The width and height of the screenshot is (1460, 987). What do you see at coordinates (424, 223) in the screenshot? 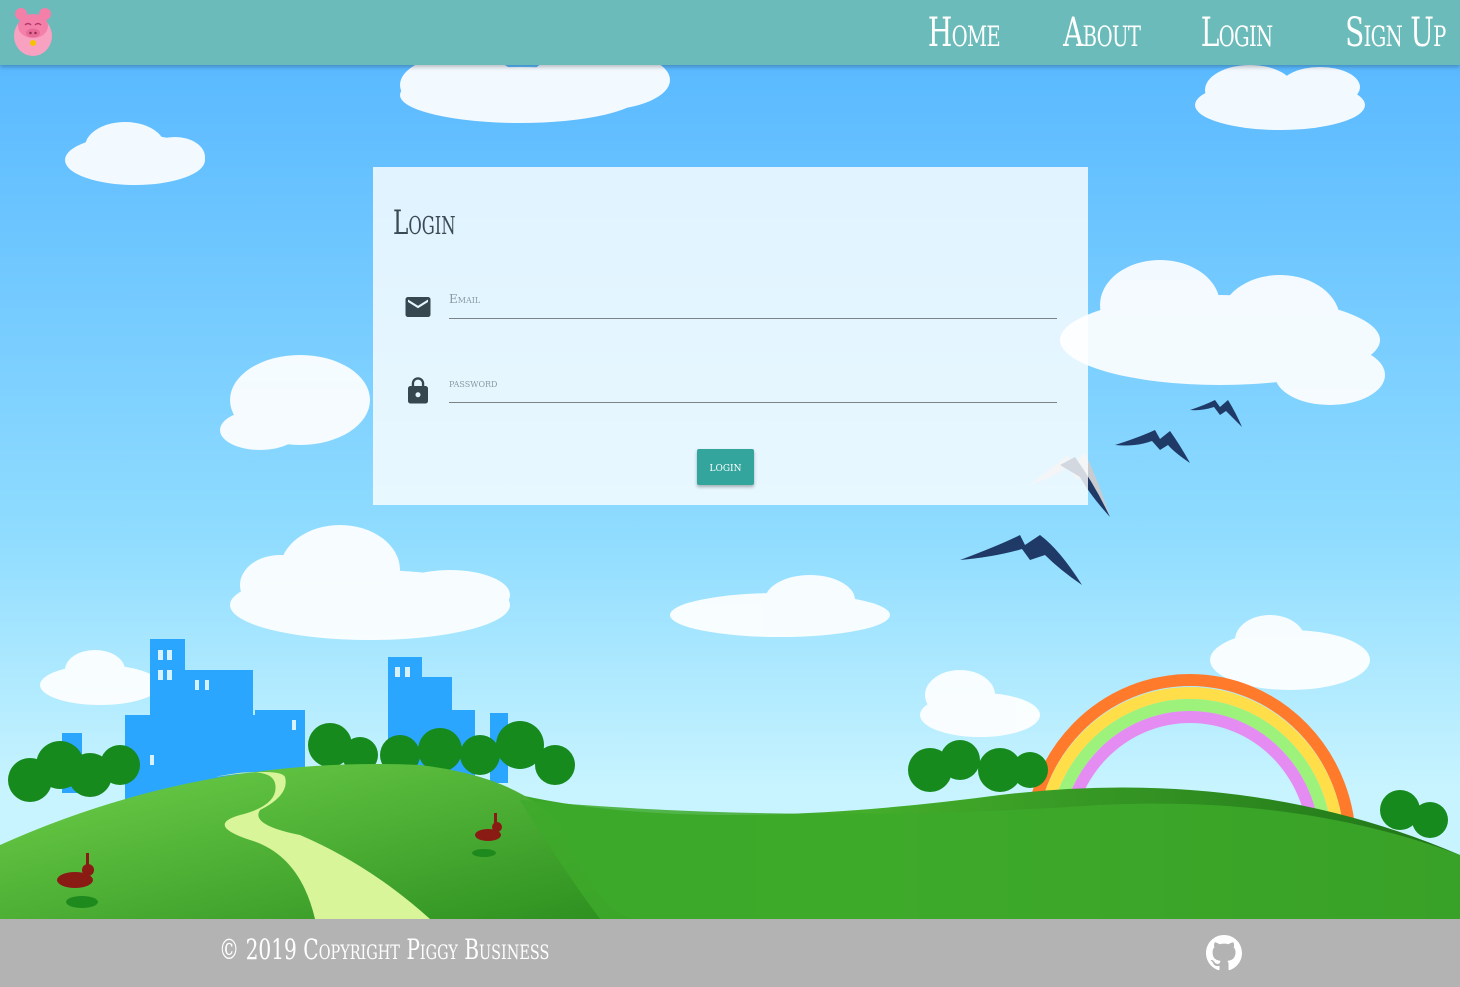
I see `login-title: Login` at bounding box center [424, 223].